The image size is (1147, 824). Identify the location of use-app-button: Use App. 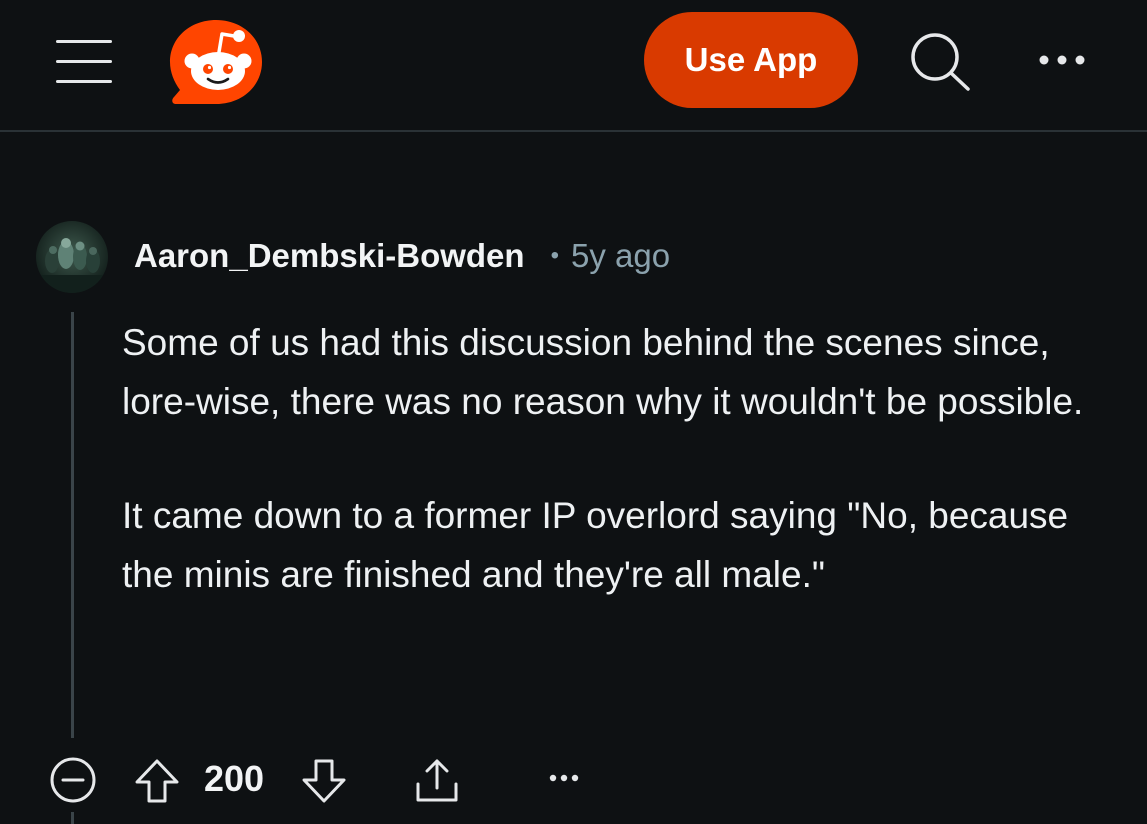
(751, 60).